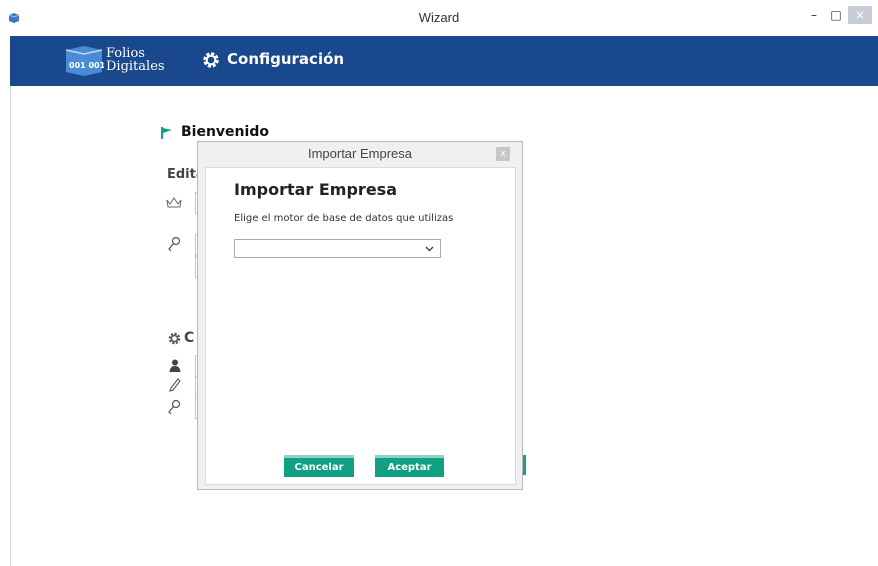  What do you see at coordinates (860, 15) in the screenshot?
I see `window-close-button: ×` at bounding box center [860, 15].